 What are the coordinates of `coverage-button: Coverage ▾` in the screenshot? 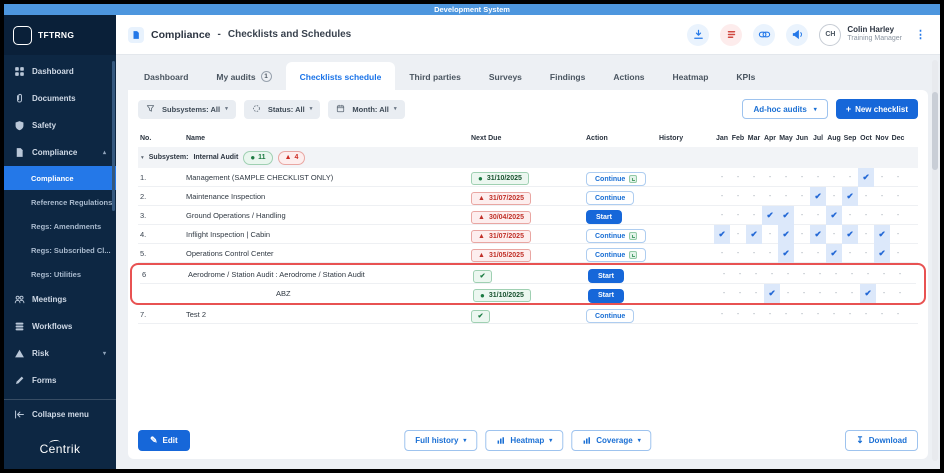 It's located at (611, 440).